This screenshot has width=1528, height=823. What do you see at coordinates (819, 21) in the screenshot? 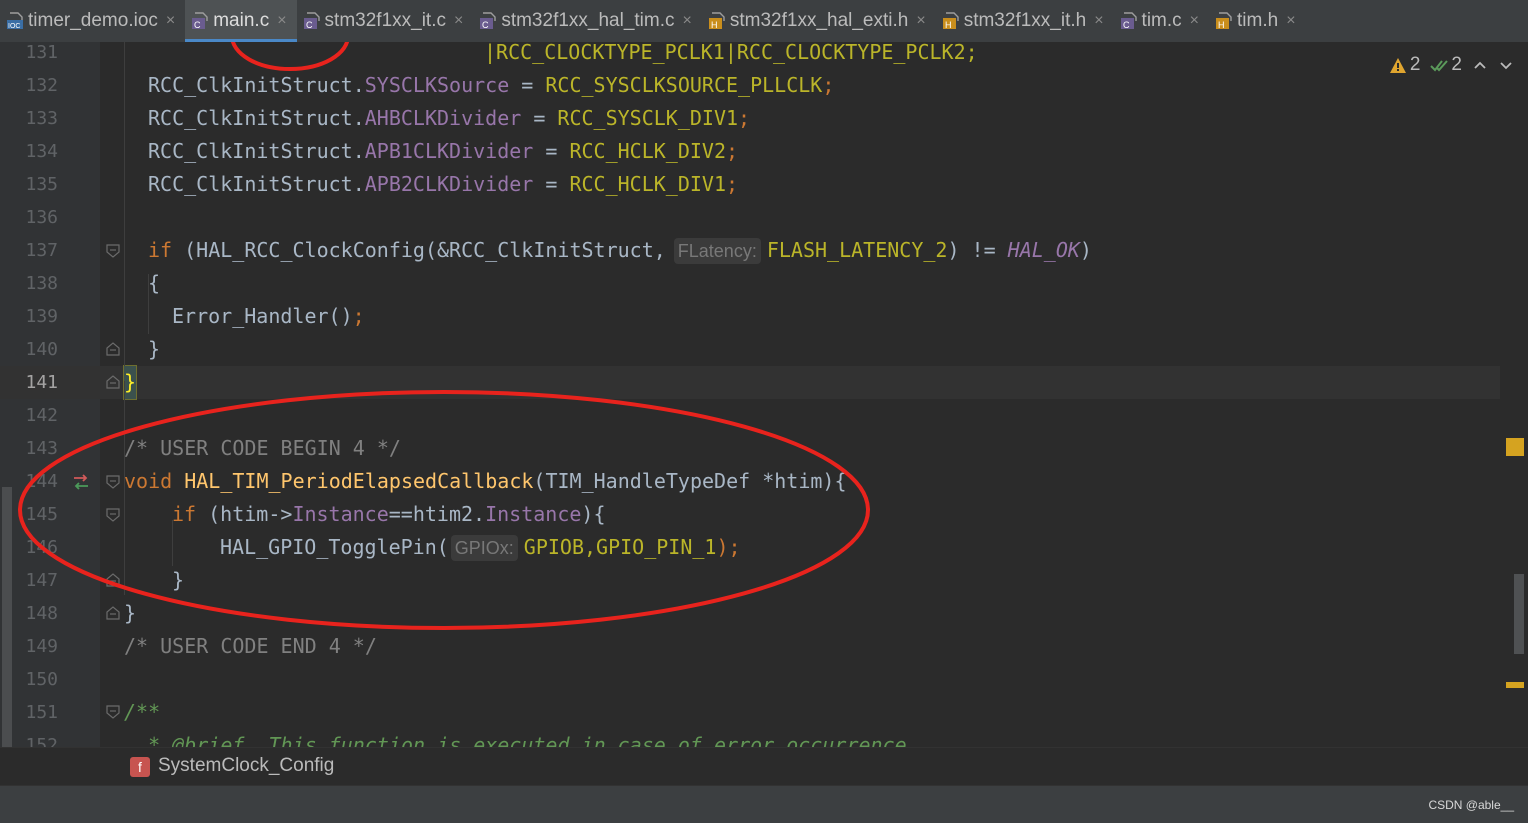
I see `tab-stm32f1xx-hal-exti-h: Hstm32f1xx_hal_exti.h ×` at bounding box center [819, 21].